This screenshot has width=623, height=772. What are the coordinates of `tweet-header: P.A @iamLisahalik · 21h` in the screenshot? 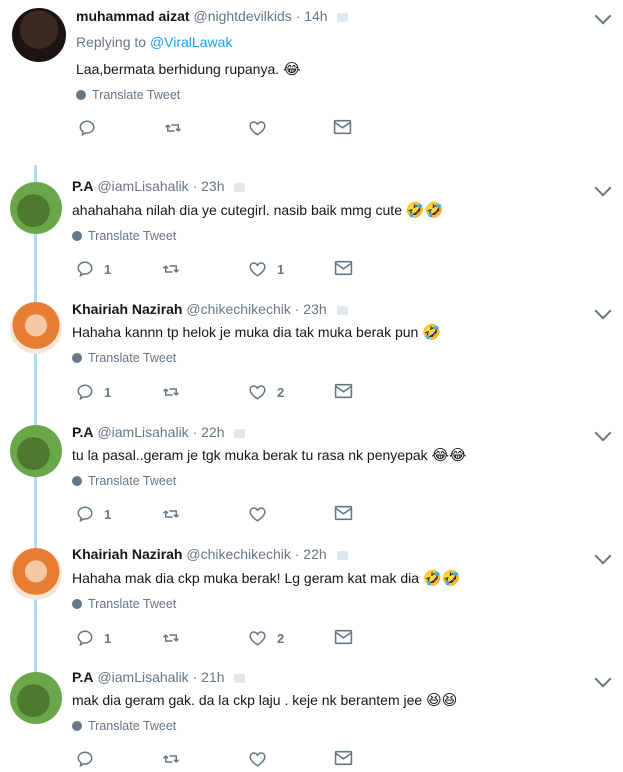 It's located at (159, 677).